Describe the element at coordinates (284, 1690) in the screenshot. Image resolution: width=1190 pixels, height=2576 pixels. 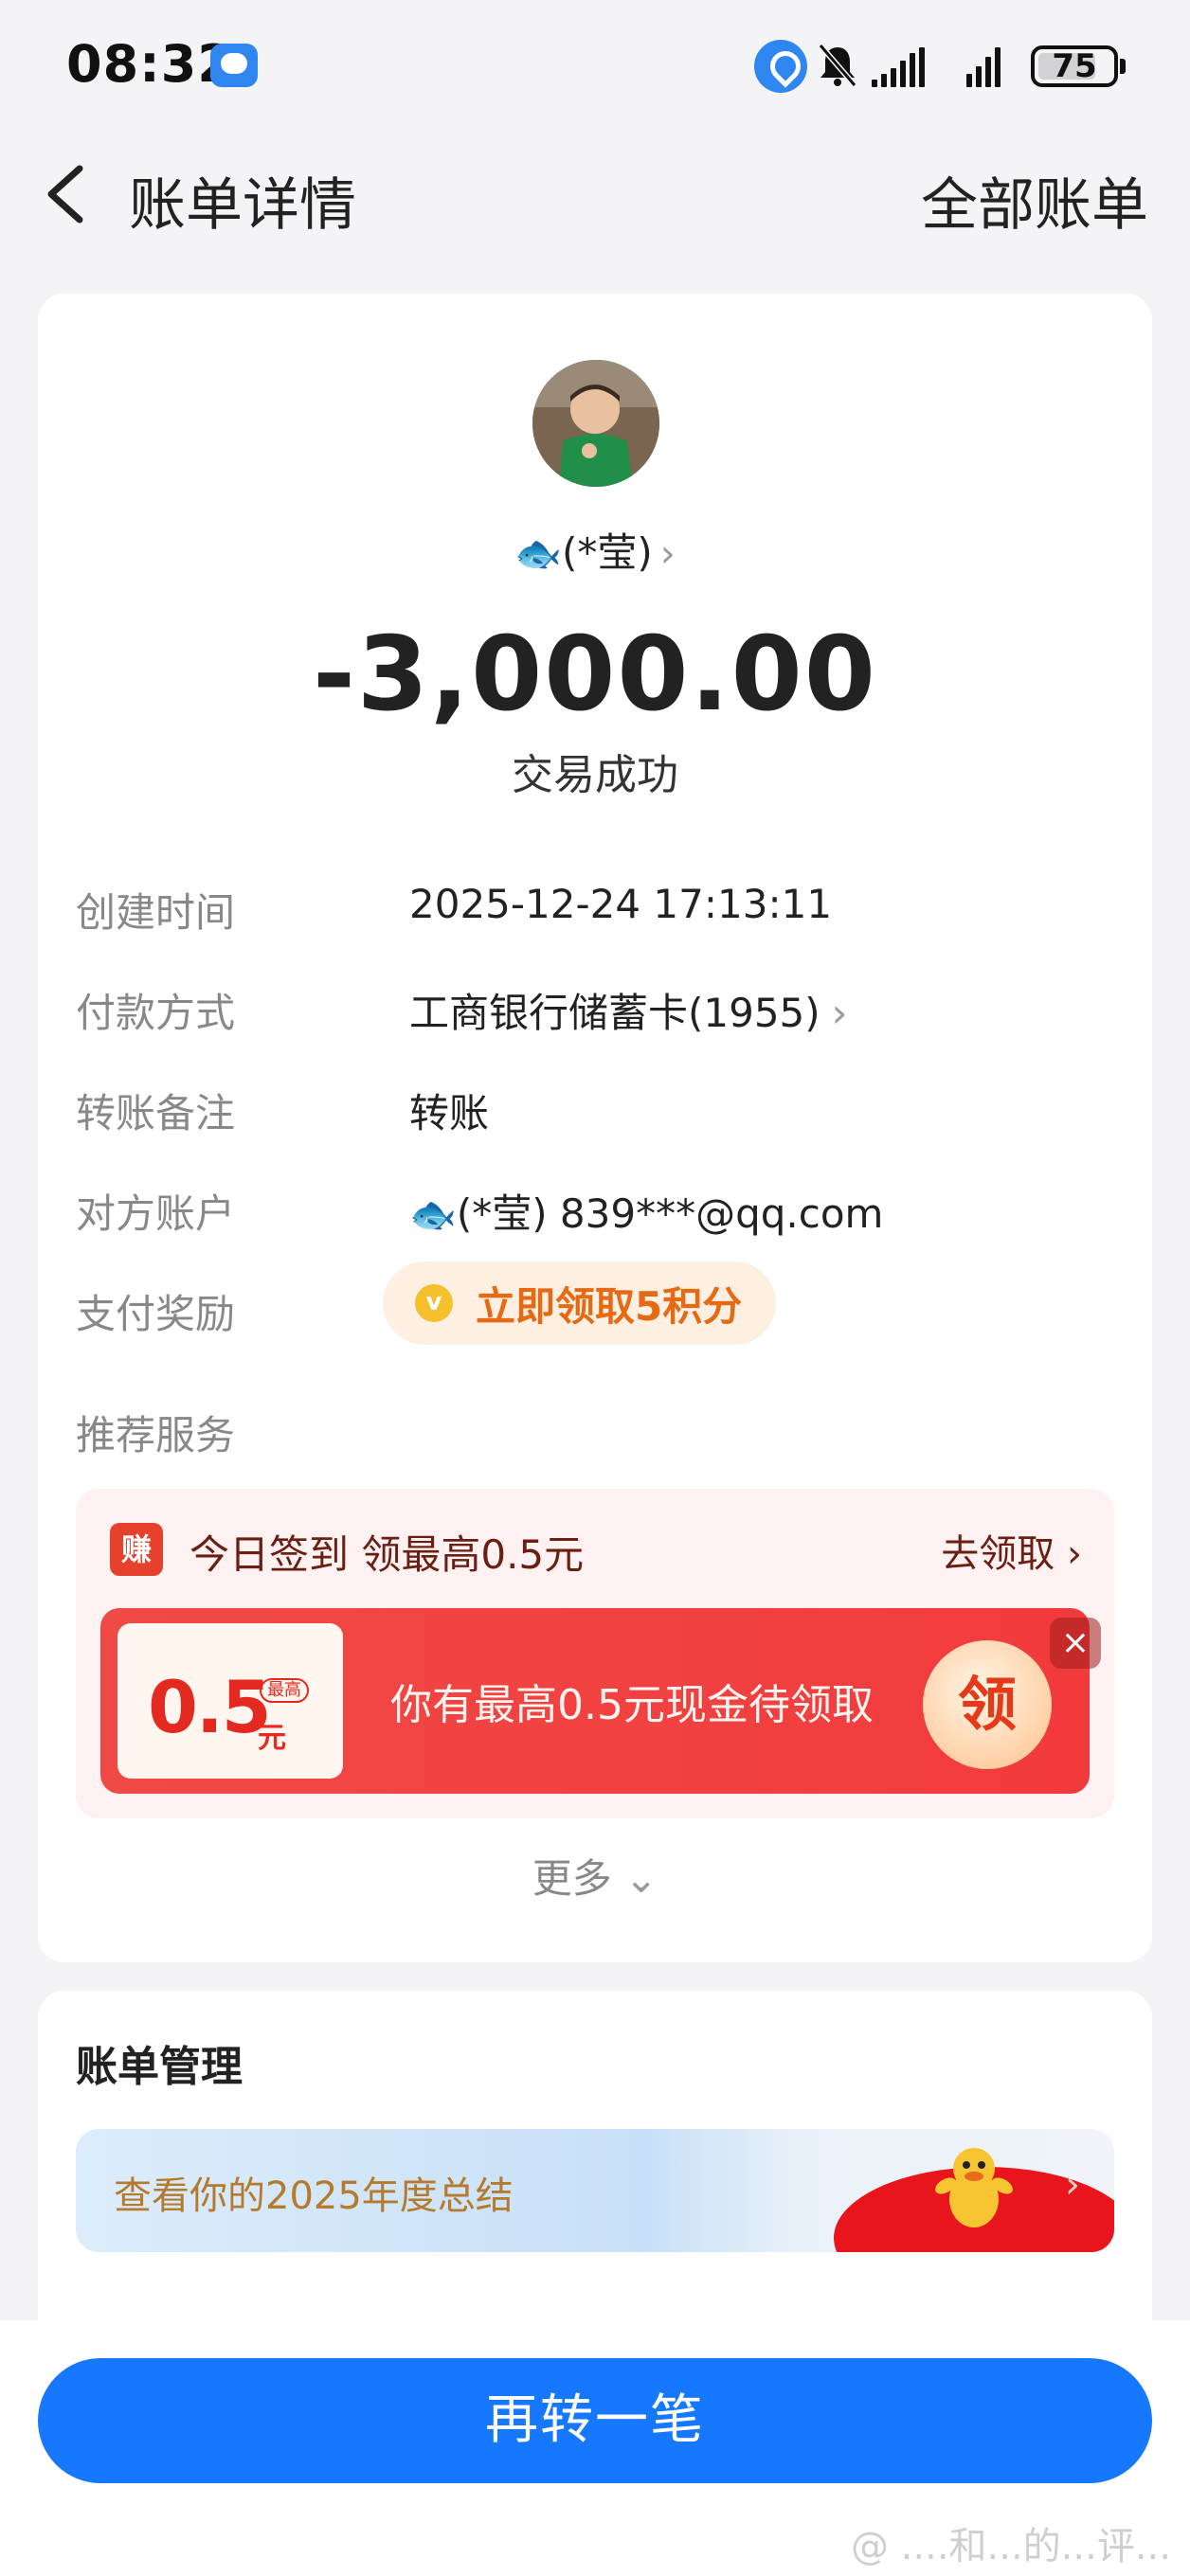
I see `ticket-max-tag: 最高` at that location.